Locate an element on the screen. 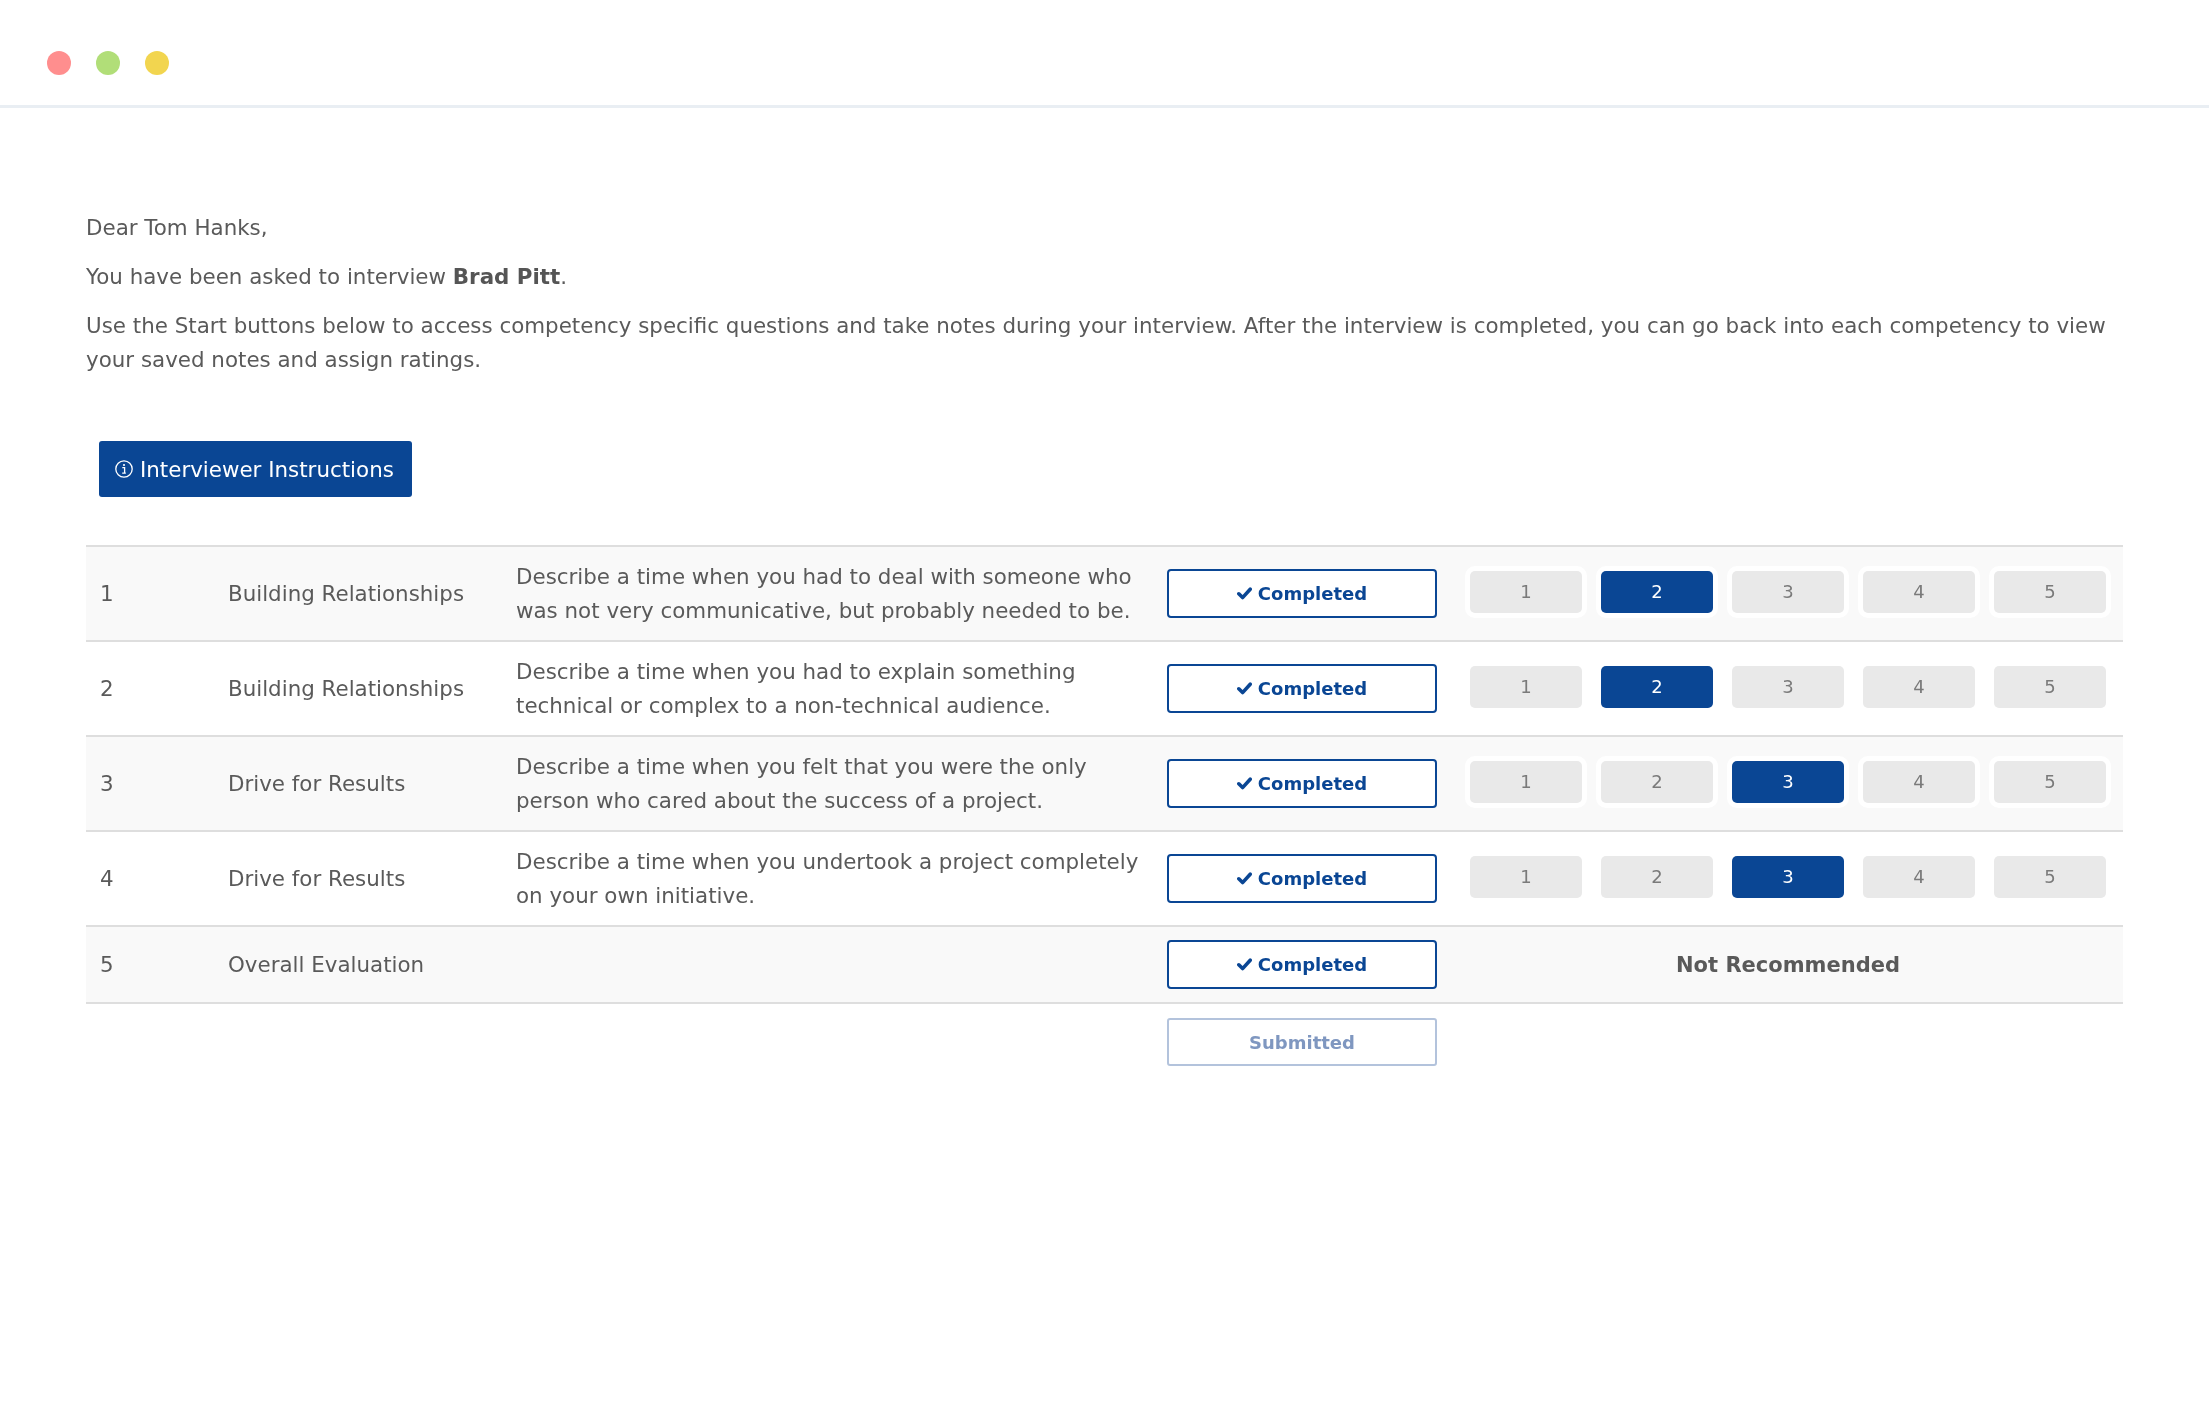 The image size is (2209, 1402). row-number: 3 is located at coordinates (107, 783).